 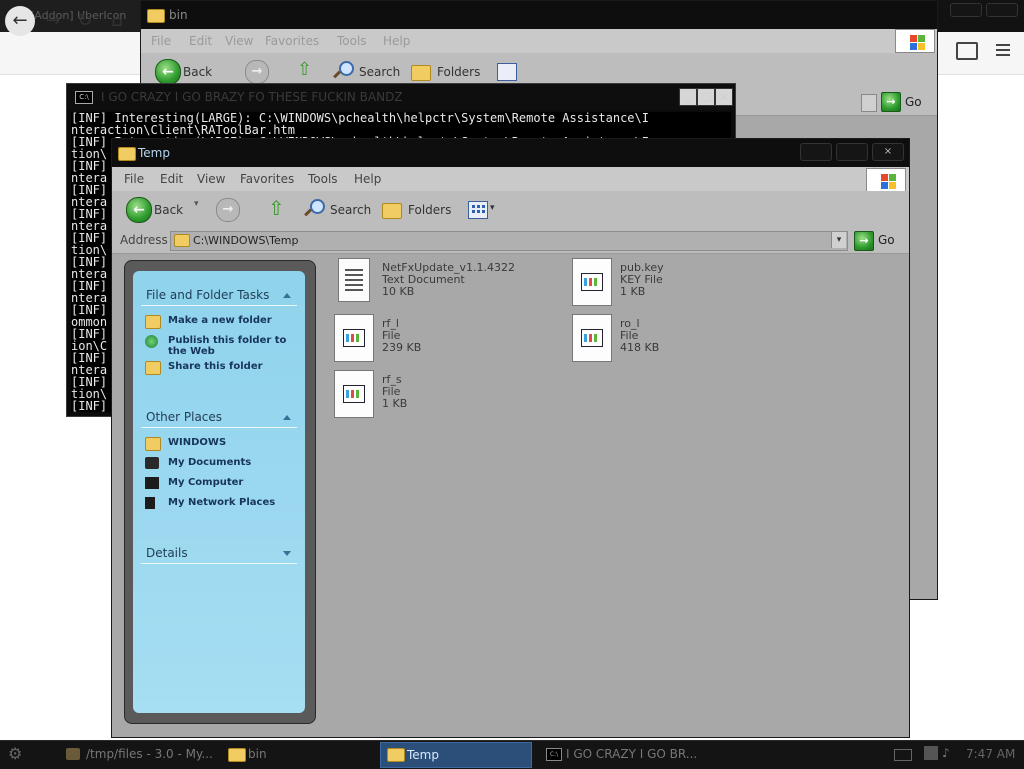 What do you see at coordinates (539, 15) in the screenshot?
I see `bin-titlebar: bin` at bounding box center [539, 15].